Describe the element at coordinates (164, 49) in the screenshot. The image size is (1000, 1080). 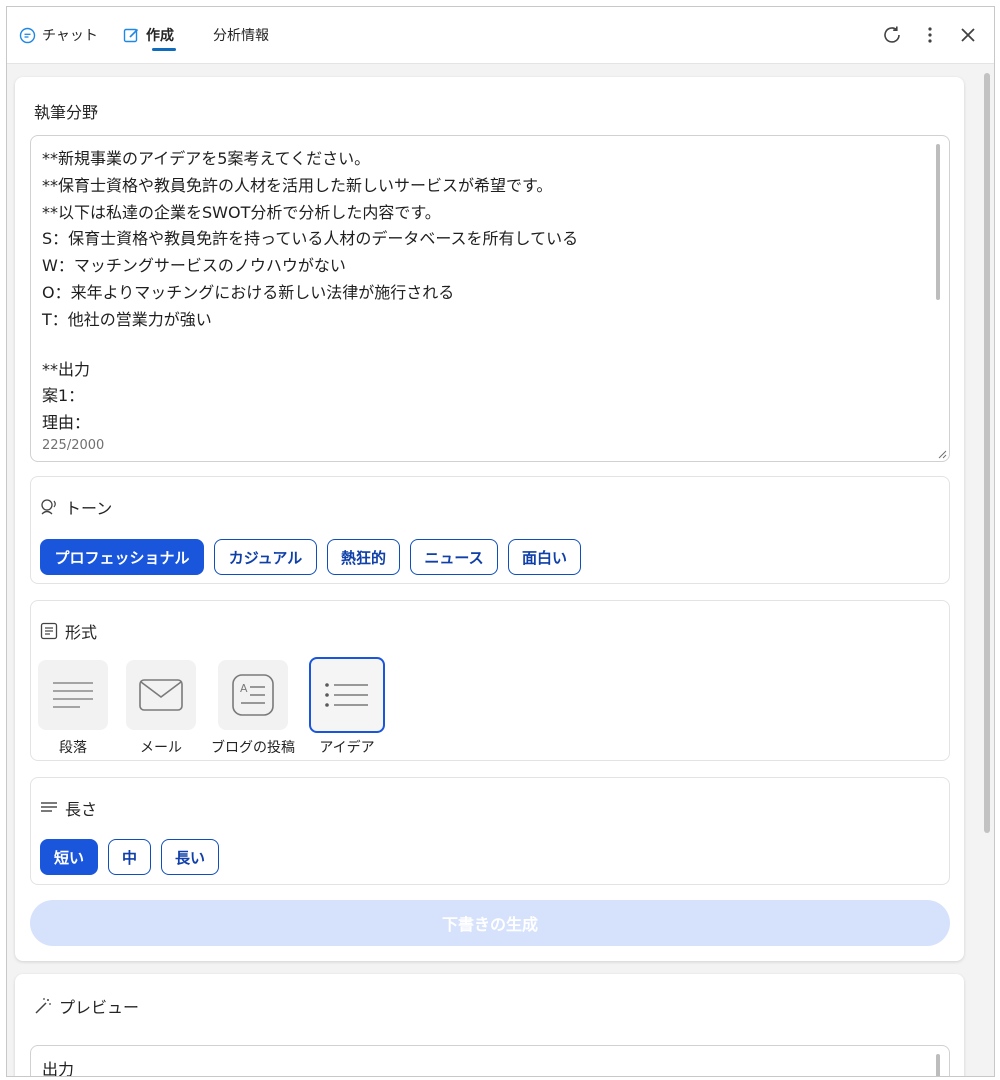
I see `selected-tab-indicator` at that location.